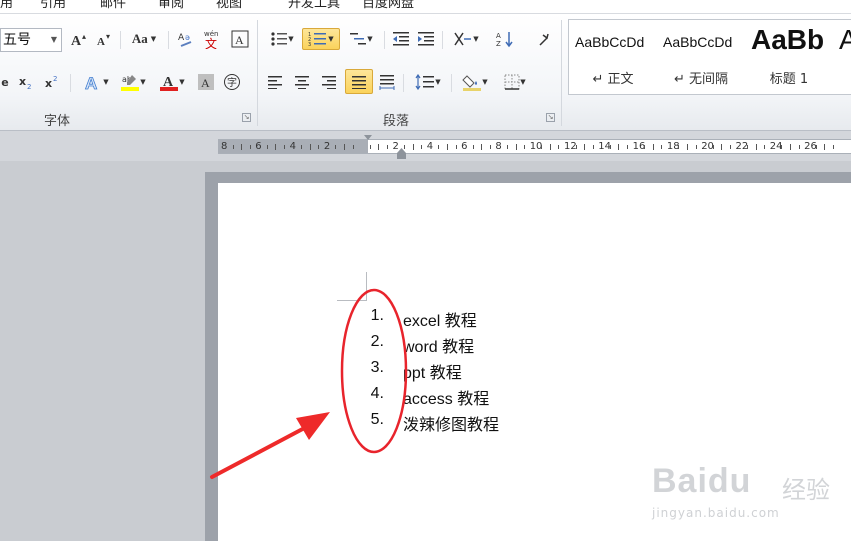  I want to click on align-right-button, so click(329, 82).